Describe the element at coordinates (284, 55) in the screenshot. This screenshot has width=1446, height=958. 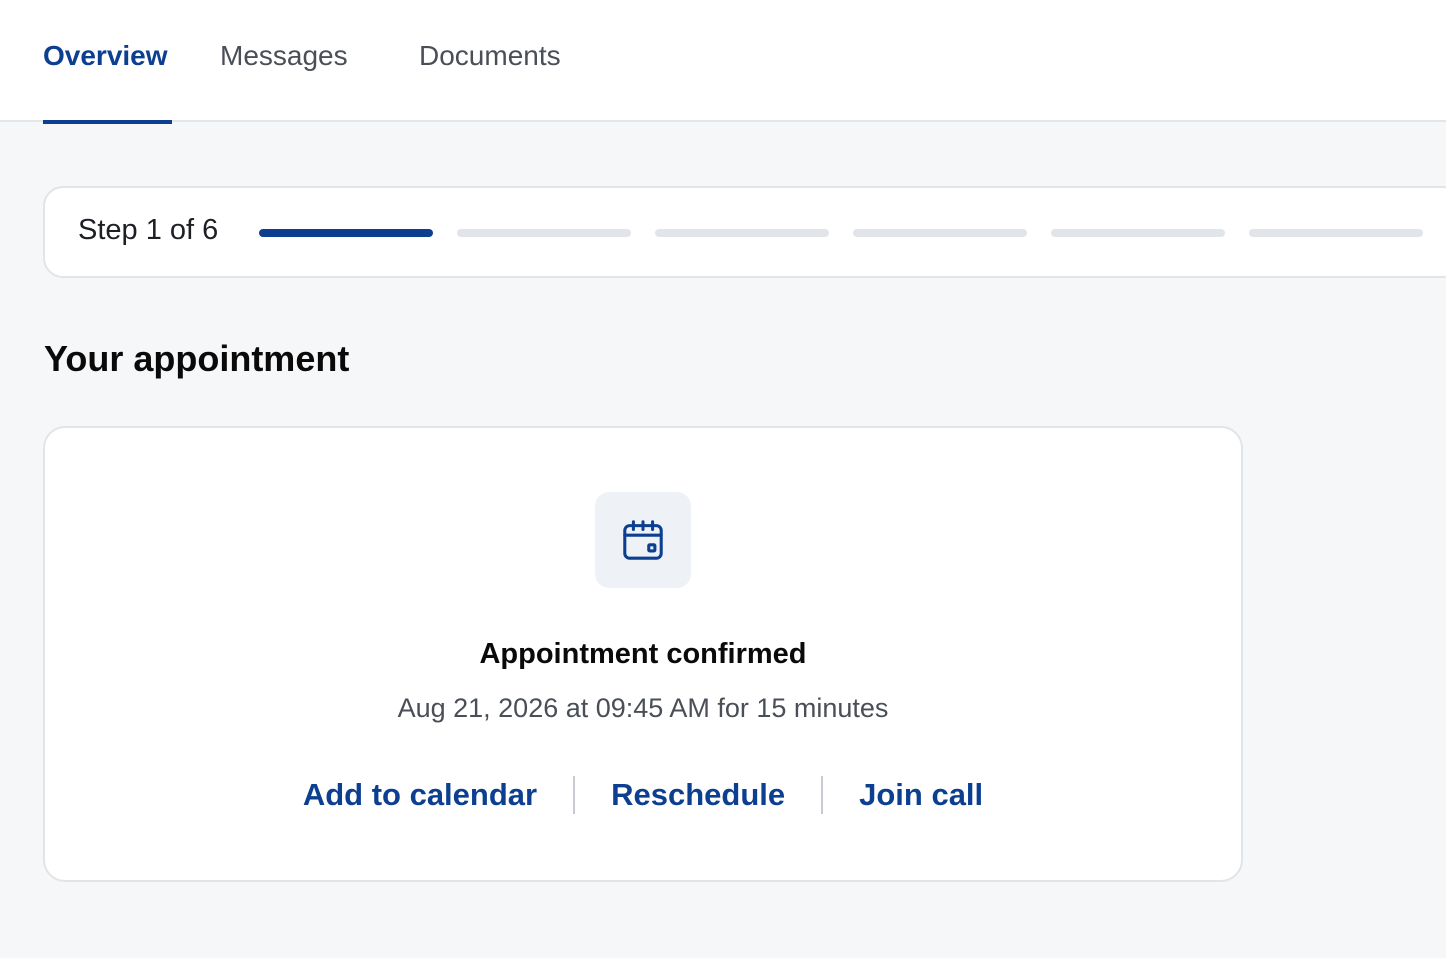
I see `tab-messages-label: Messages` at that location.